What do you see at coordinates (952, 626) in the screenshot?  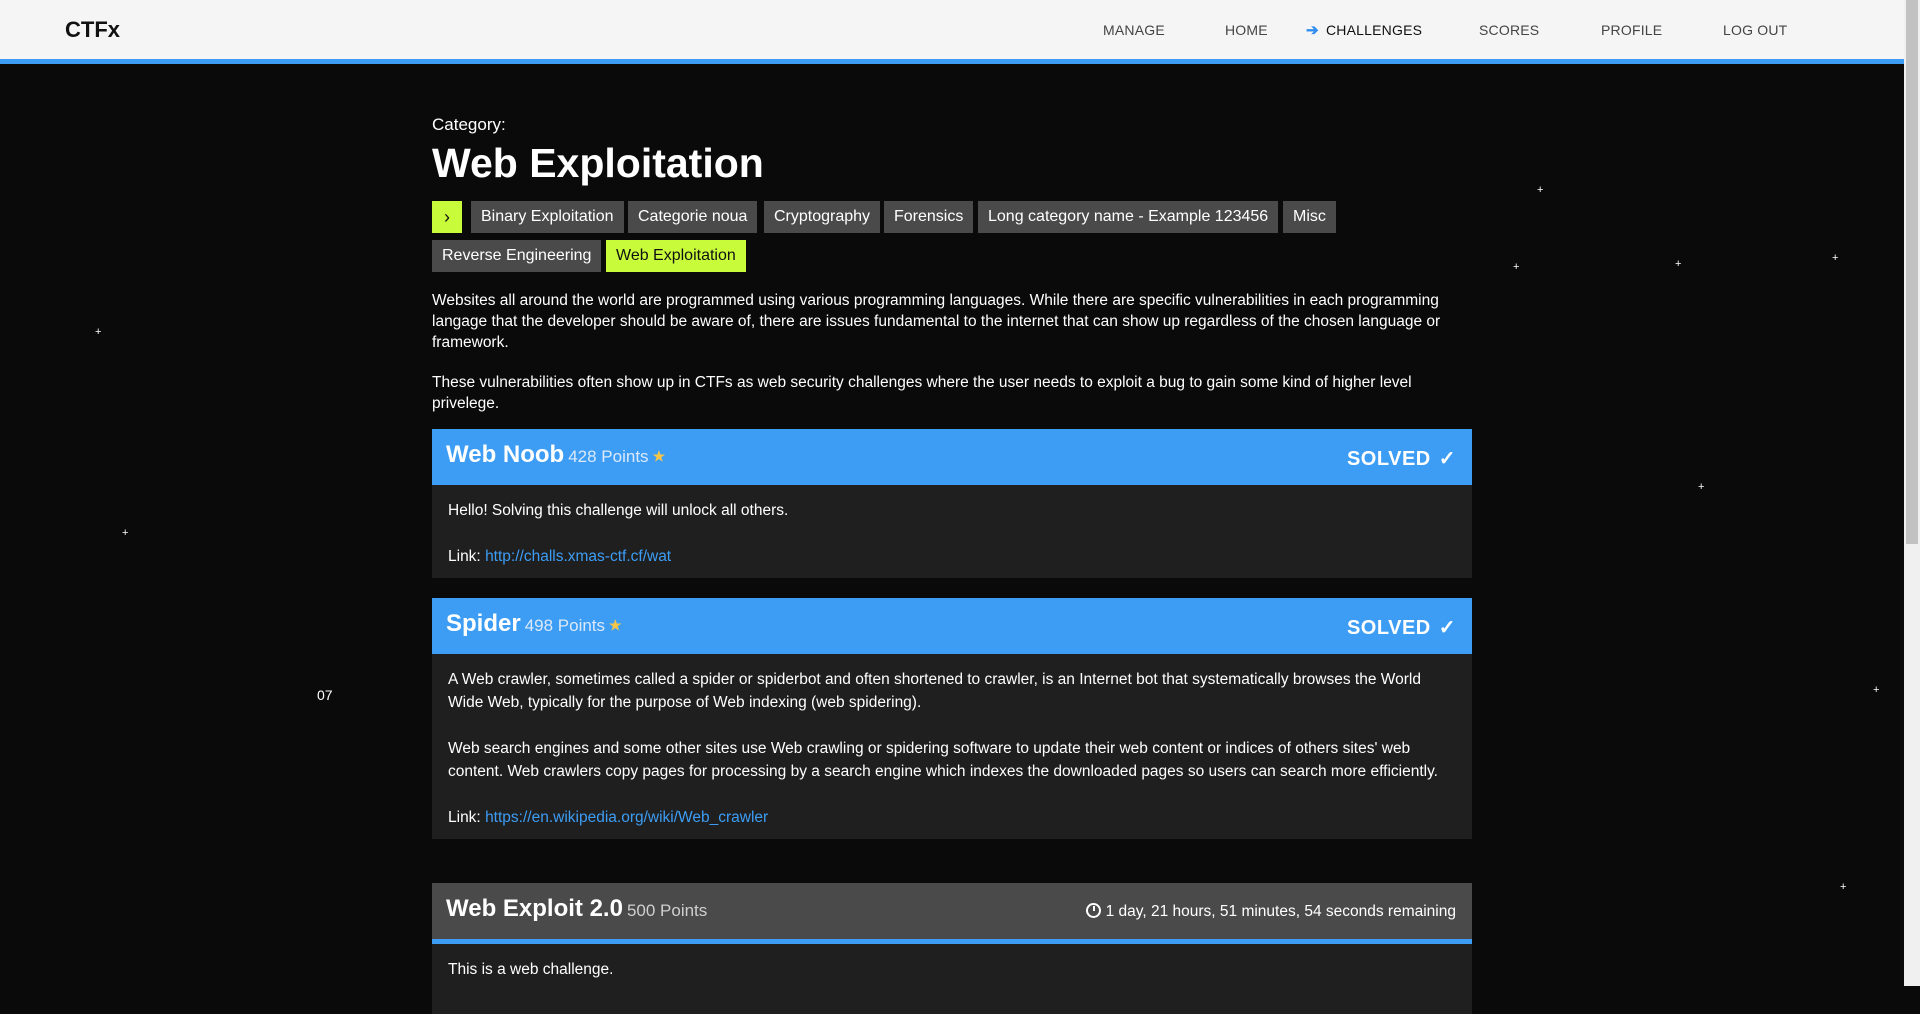 I see `challenge-header: Spider 498 Points ★ SOLVED ✓` at bounding box center [952, 626].